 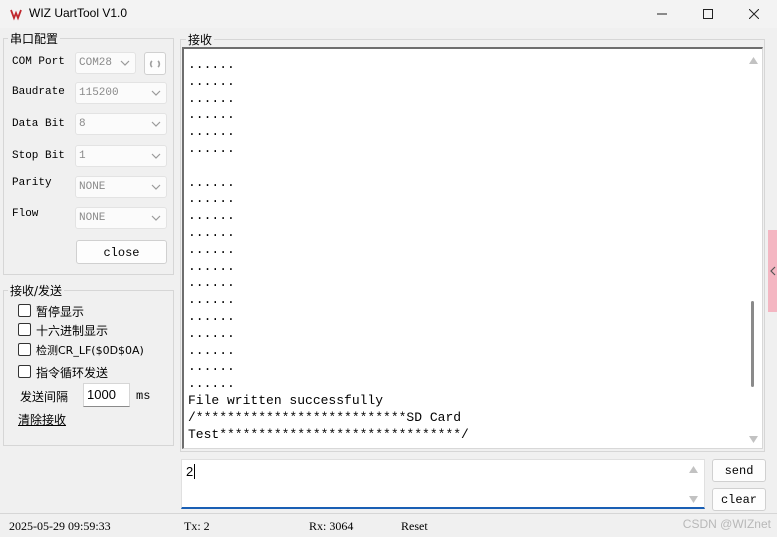 What do you see at coordinates (739, 470) in the screenshot?
I see `send-button: send` at bounding box center [739, 470].